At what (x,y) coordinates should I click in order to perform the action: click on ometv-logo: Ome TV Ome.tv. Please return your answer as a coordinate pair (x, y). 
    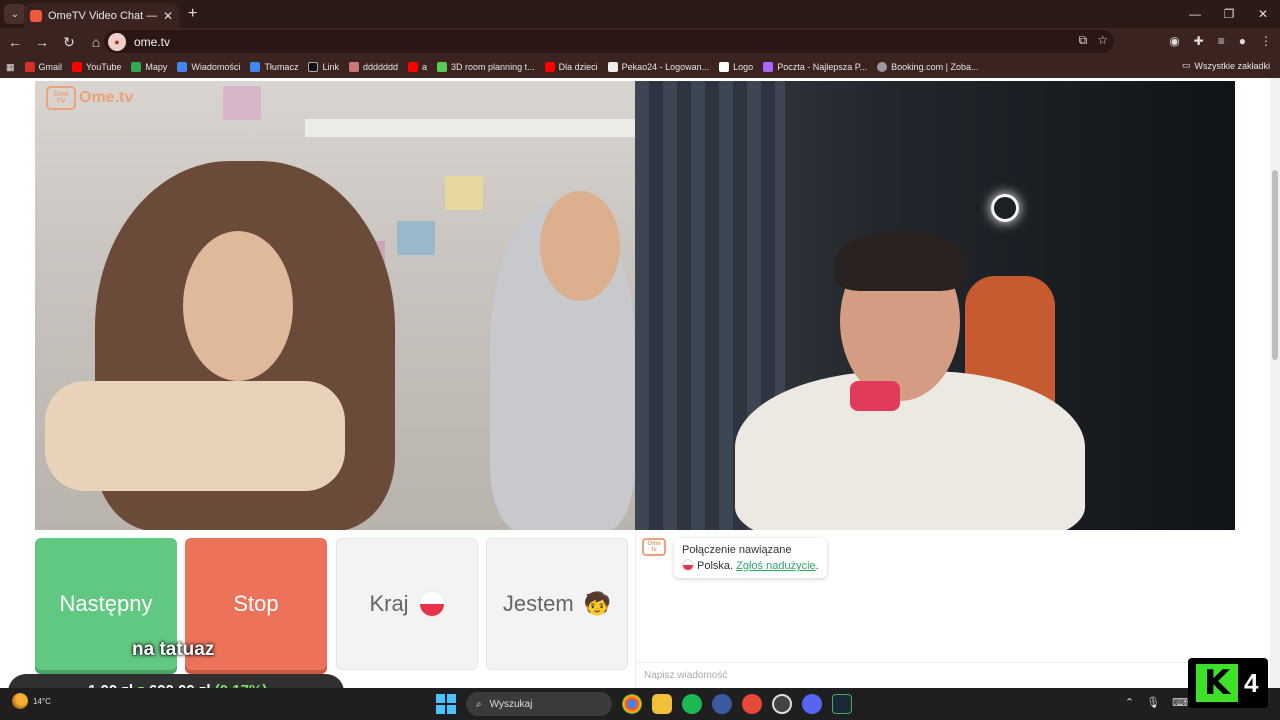
    Looking at the image, I should click on (89, 98).